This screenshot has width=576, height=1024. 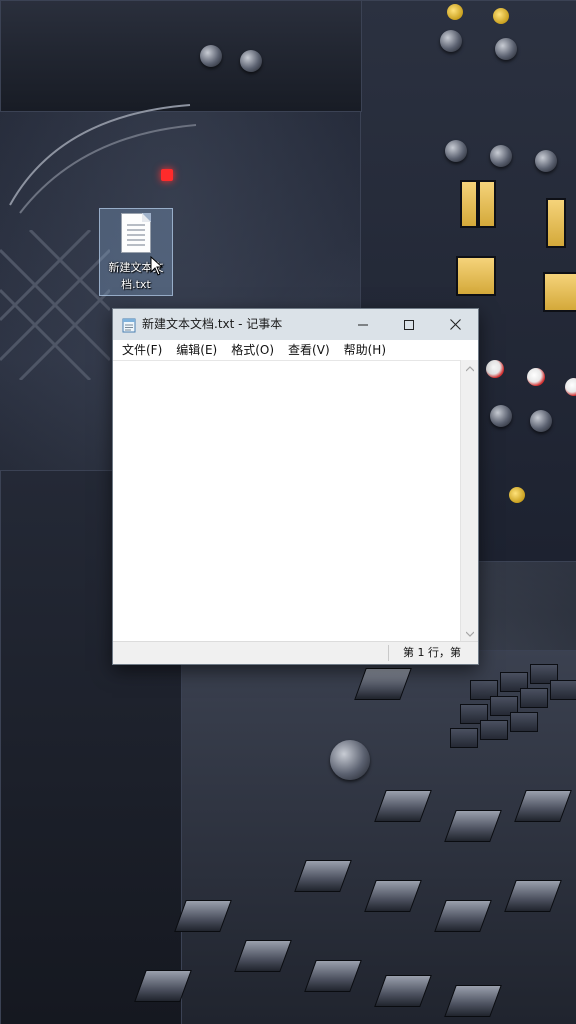 What do you see at coordinates (388, 653) in the screenshot?
I see `status-divider` at bounding box center [388, 653].